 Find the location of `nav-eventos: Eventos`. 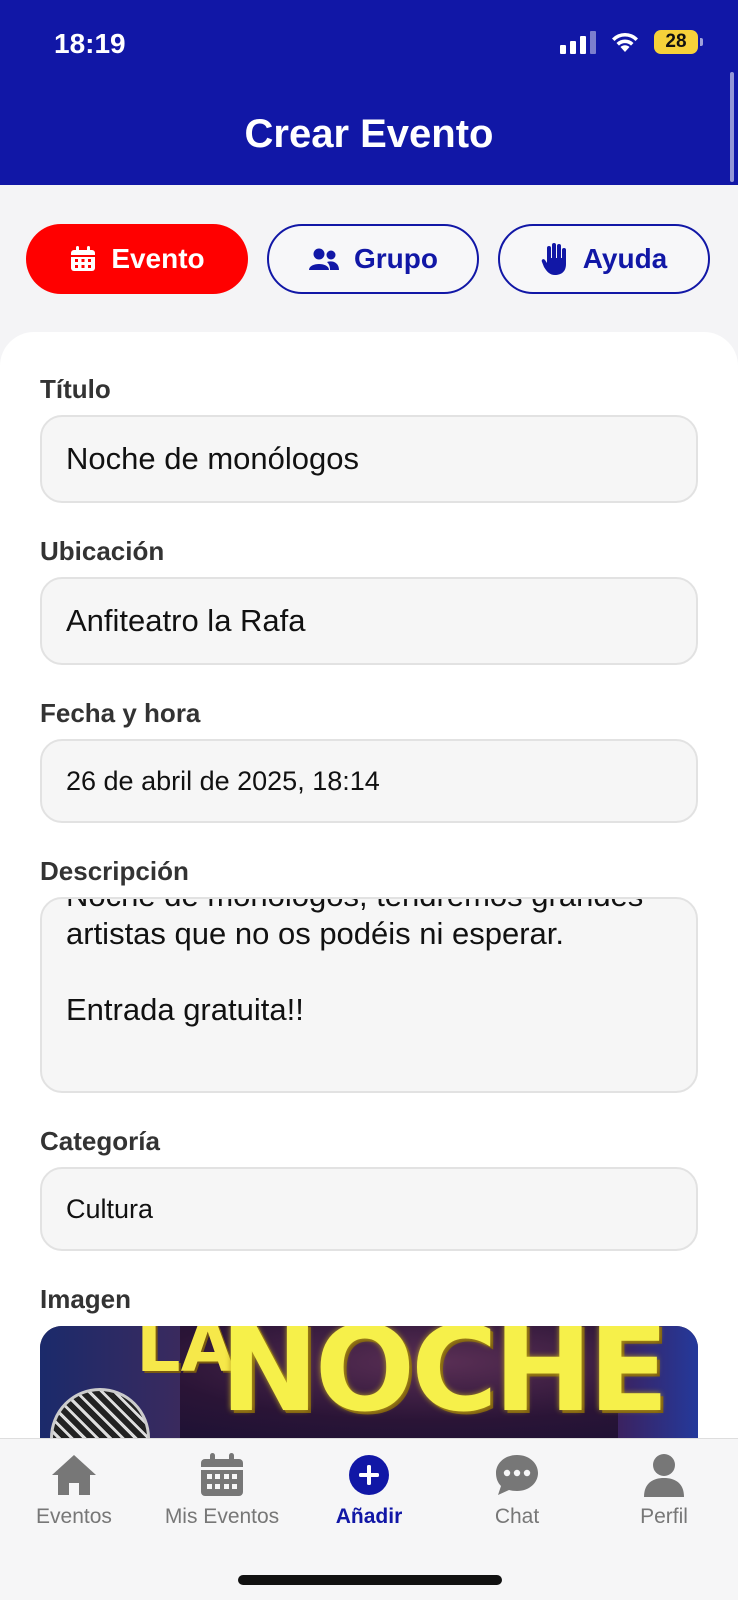

nav-eventos: Eventos is located at coordinates (74, 1491).